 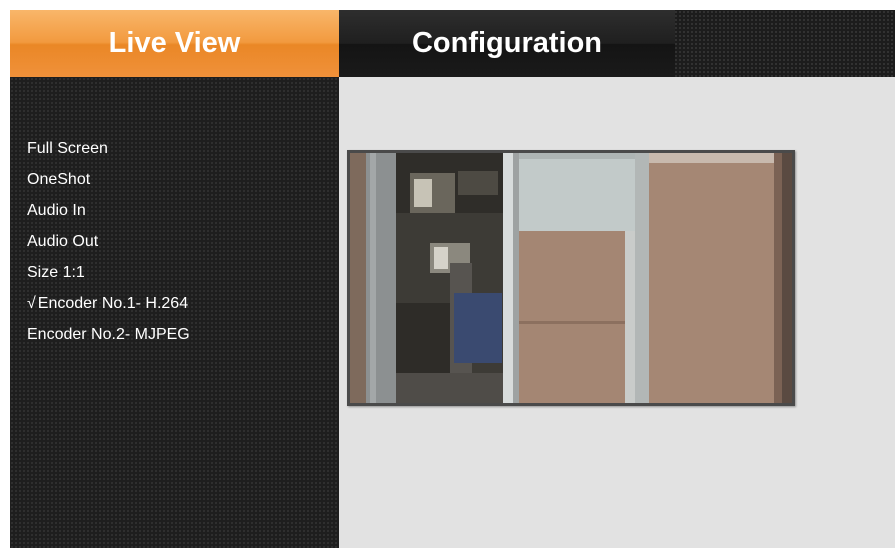 What do you see at coordinates (108, 339) in the screenshot?
I see `menu-item-encoder-2: Encoder No.2- MJPEG` at bounding box center [108, 339].